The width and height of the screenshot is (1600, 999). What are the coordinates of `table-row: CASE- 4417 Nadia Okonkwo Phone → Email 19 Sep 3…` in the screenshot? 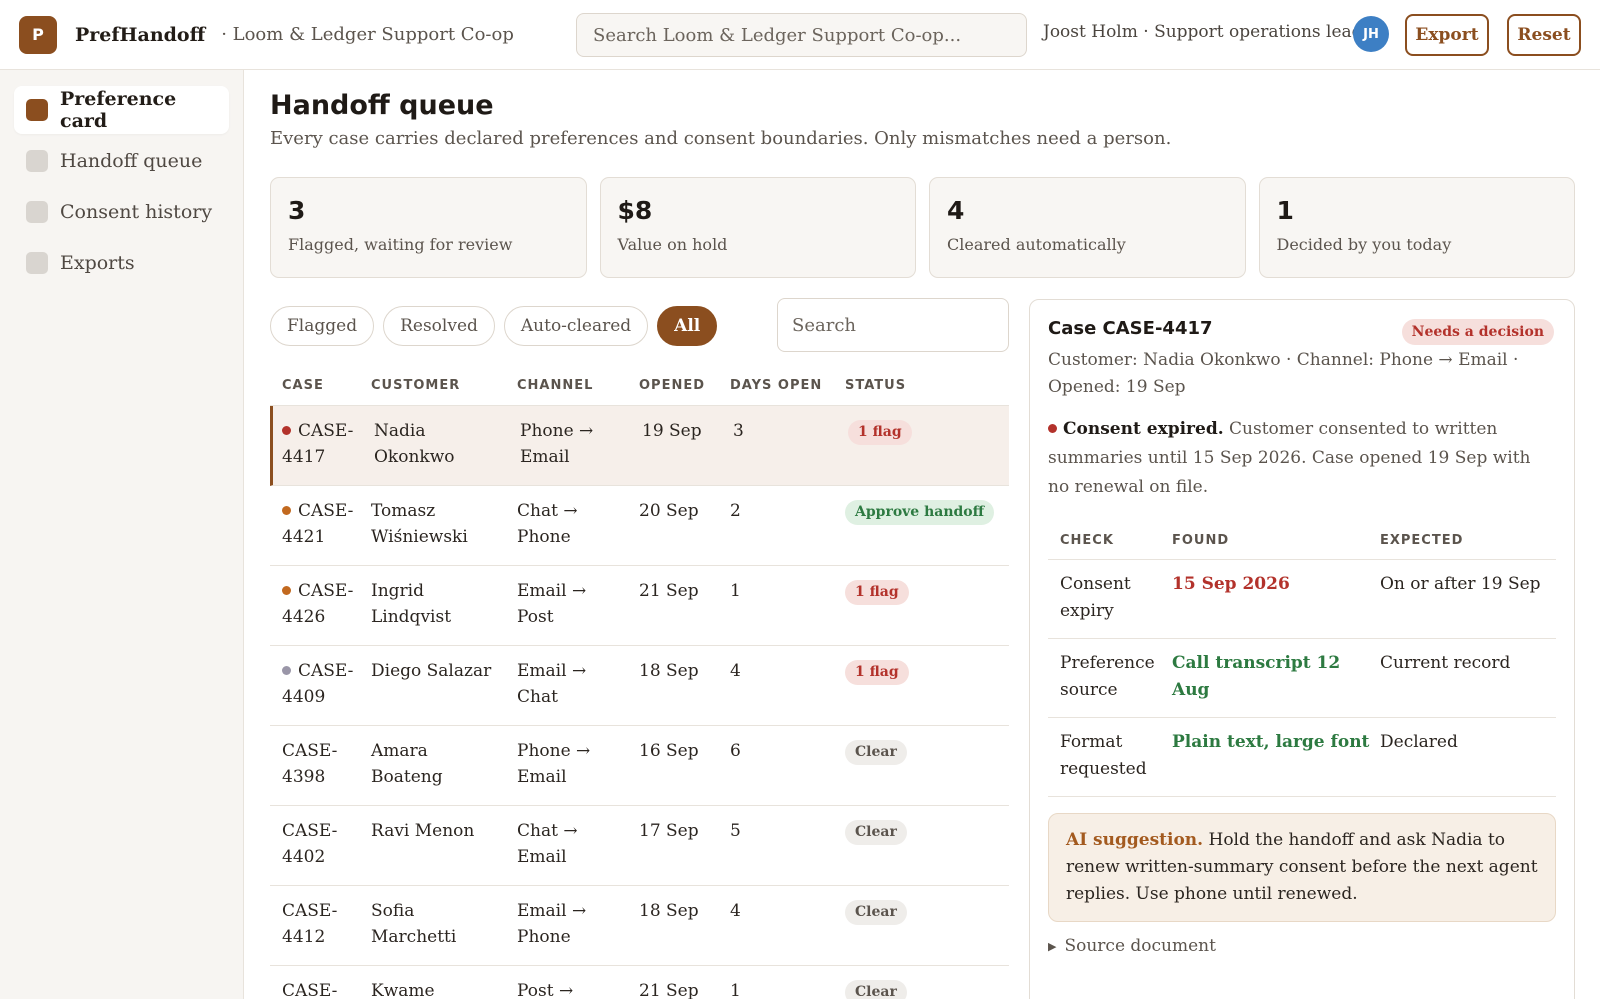 It's located at (639, 446).